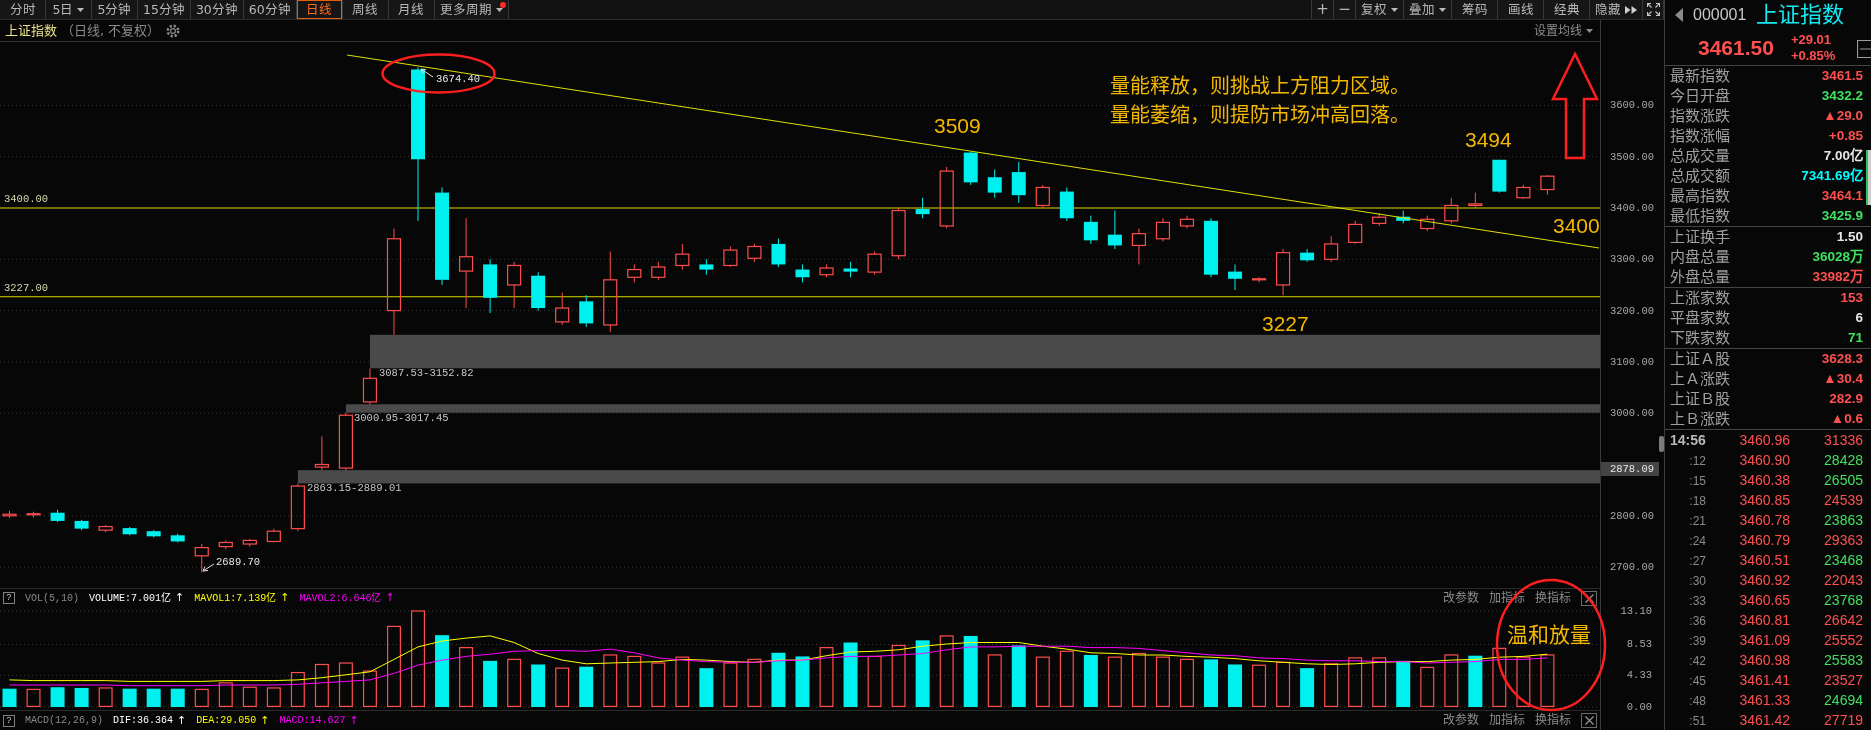 Image resolution: width=1871 pixels, height=730 pixels. Describe the element at coordinates (1837, 257) in the screenshot. I see `stat-value: 36028万` at that location.